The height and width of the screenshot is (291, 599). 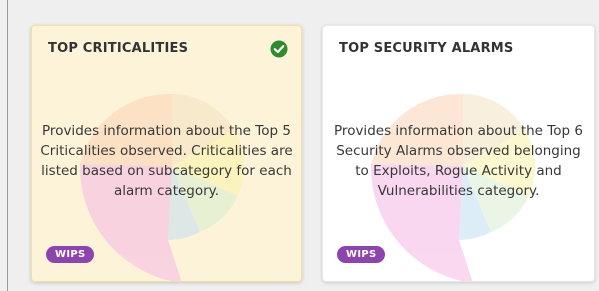 What do you see at coordinates (279, 49) in the screenshot?
I see `check-circle-icon` at bounding box center [279, 49].